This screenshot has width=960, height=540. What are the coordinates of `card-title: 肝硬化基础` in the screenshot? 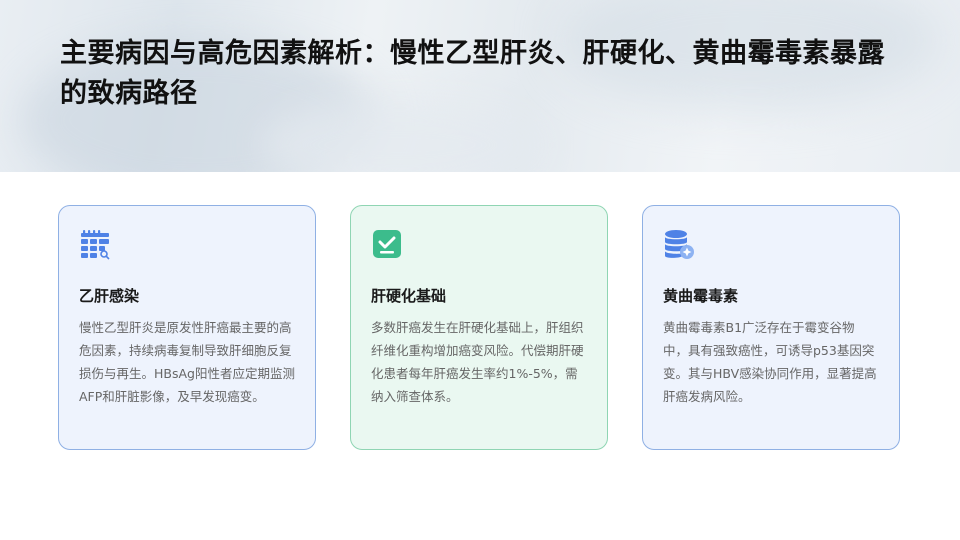 It's located at (409, 296).